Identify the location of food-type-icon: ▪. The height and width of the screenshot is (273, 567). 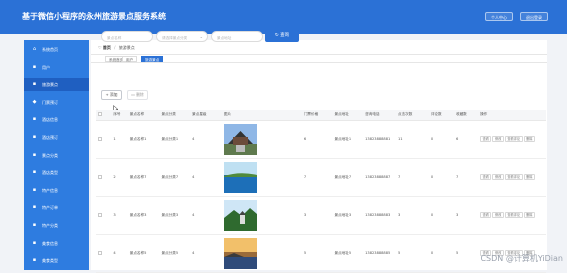
(34, 260).